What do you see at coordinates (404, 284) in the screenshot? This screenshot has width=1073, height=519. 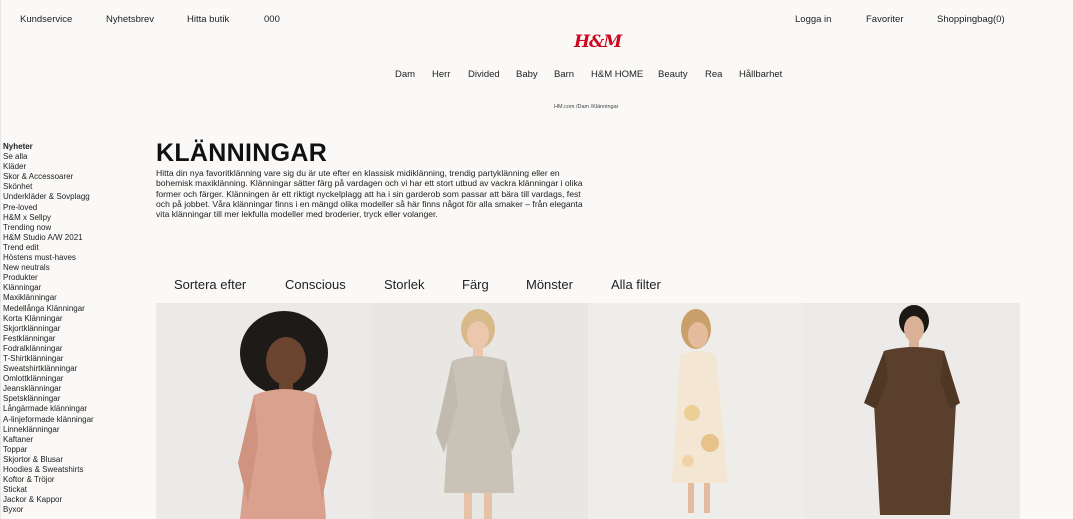 I see `size-filter-button: Storlek` at bounding box center [404, 284].